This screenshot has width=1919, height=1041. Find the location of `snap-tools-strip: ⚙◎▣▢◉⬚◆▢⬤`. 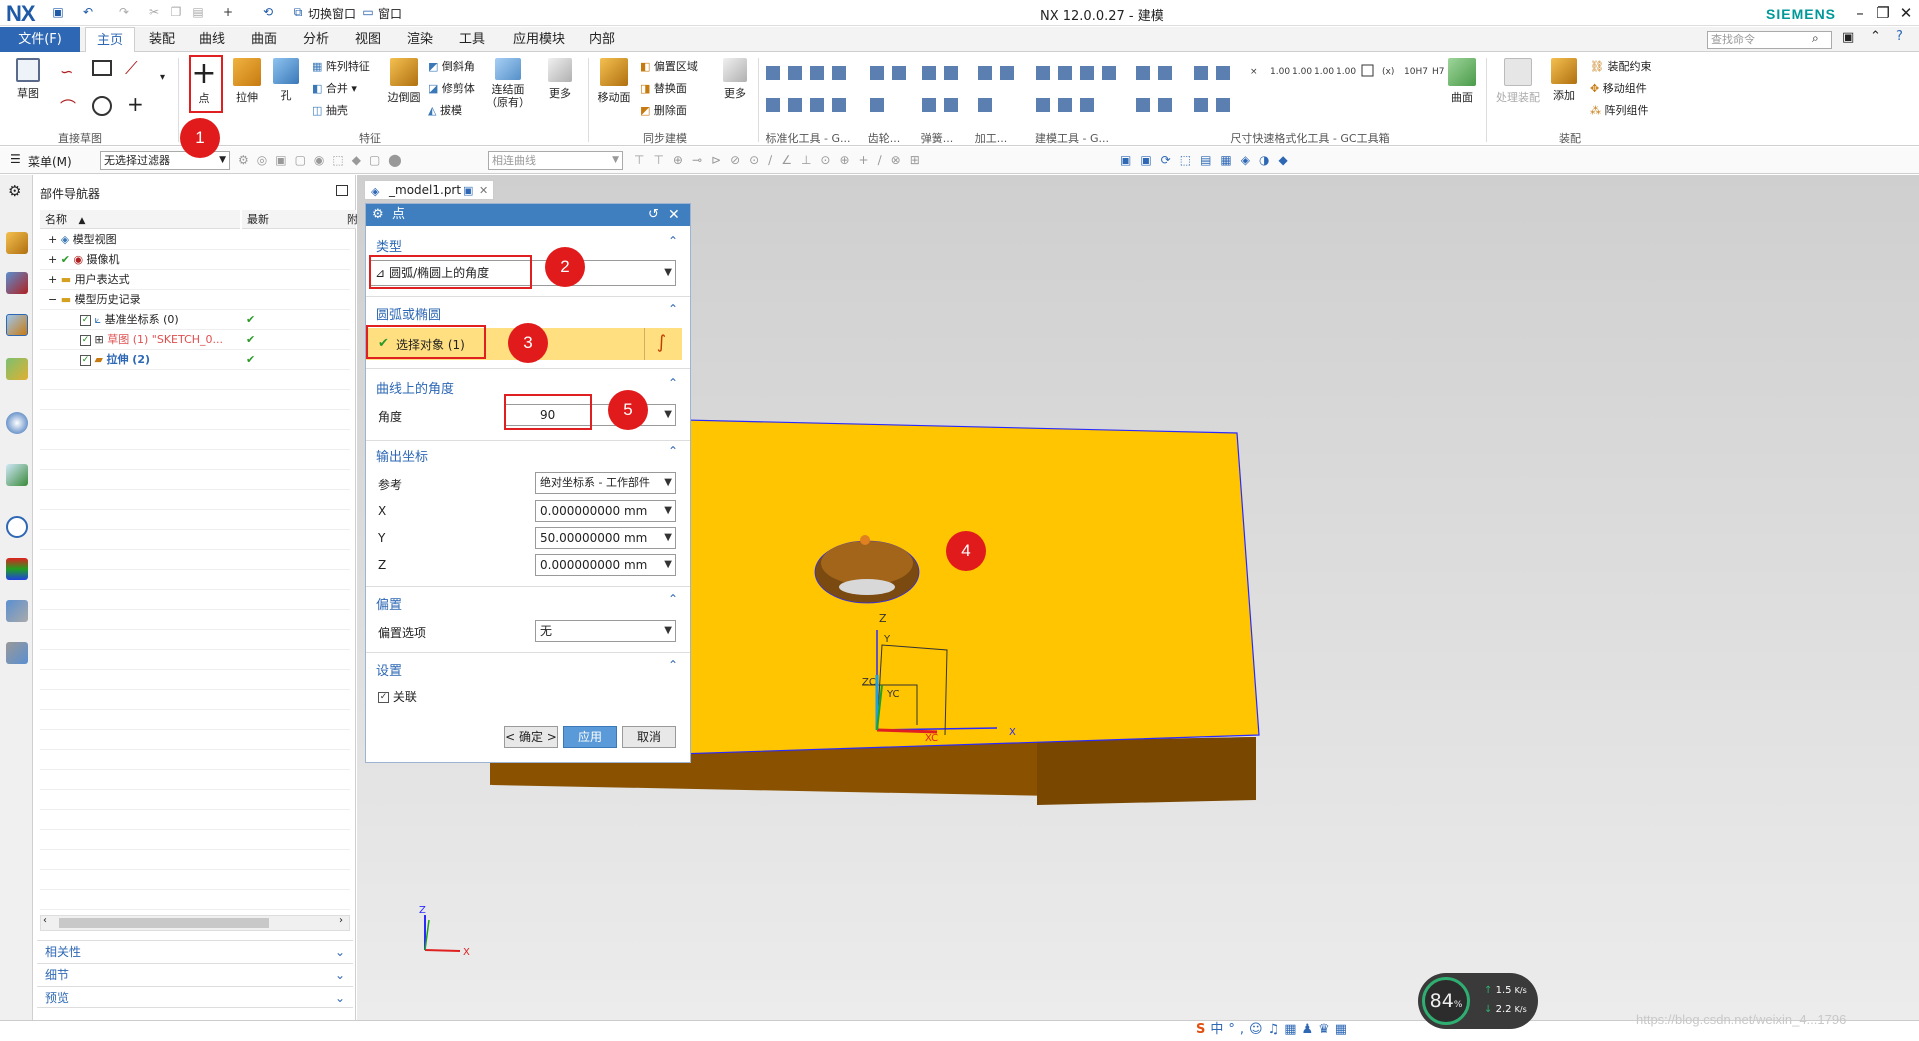

snap-tools-strip: ⚙◎▣▢◉⬚◆▢⬤ is located at coordinates (358, 161).